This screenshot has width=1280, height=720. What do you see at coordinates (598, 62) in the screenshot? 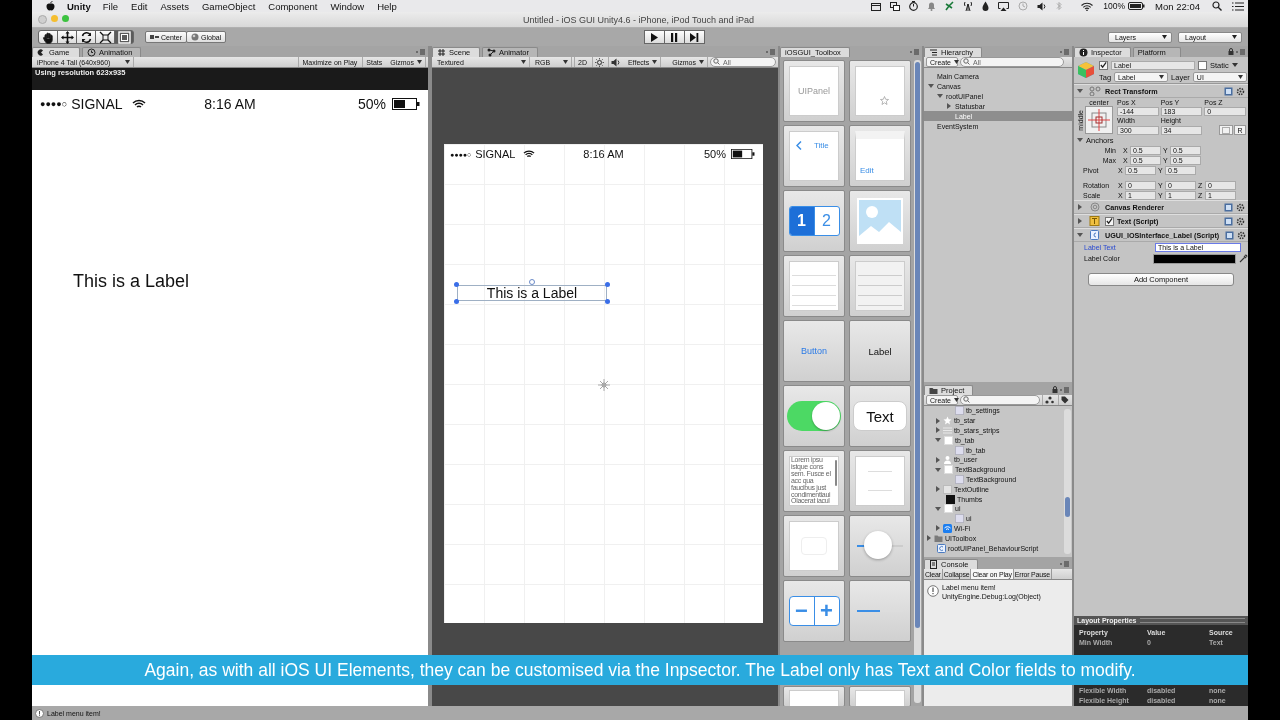
I see `lighting-button` at bounding box center [598, 62].